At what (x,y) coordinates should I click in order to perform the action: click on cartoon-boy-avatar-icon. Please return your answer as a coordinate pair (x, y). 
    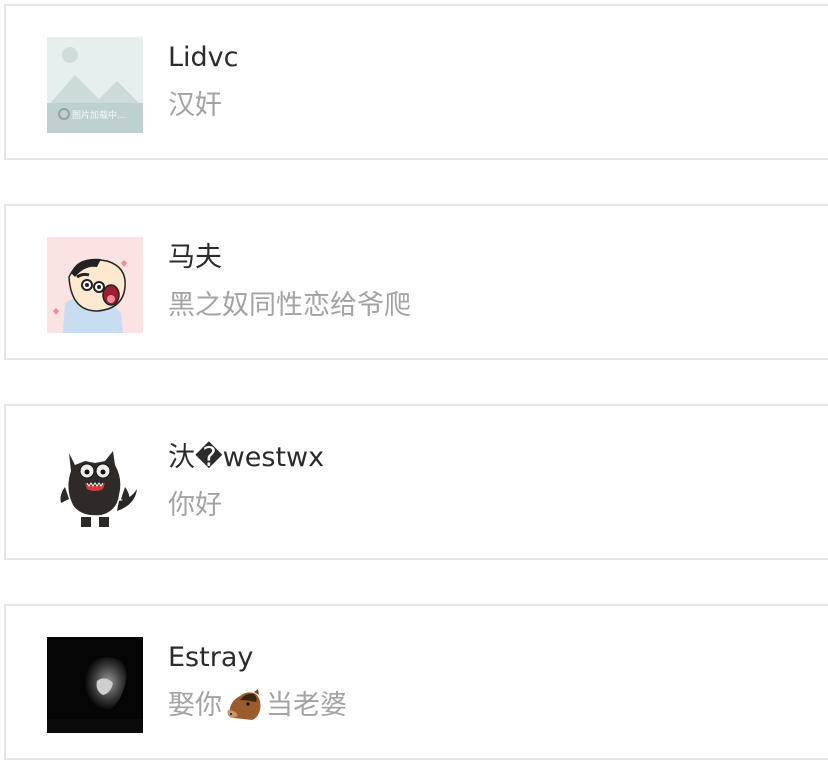
    Looking at the image, I should click on (95, 285).